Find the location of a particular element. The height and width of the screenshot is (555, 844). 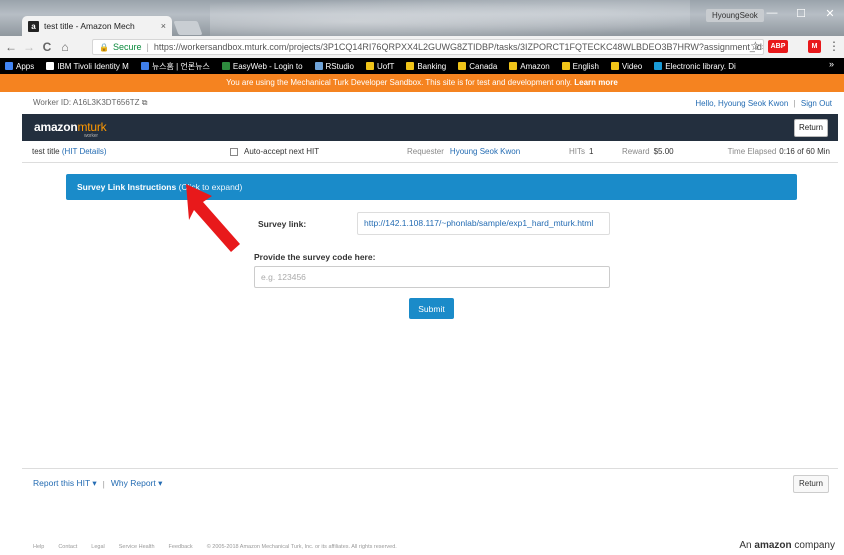

auto-accept: Auto-accept next HIT is located at coordinates (274, 151).